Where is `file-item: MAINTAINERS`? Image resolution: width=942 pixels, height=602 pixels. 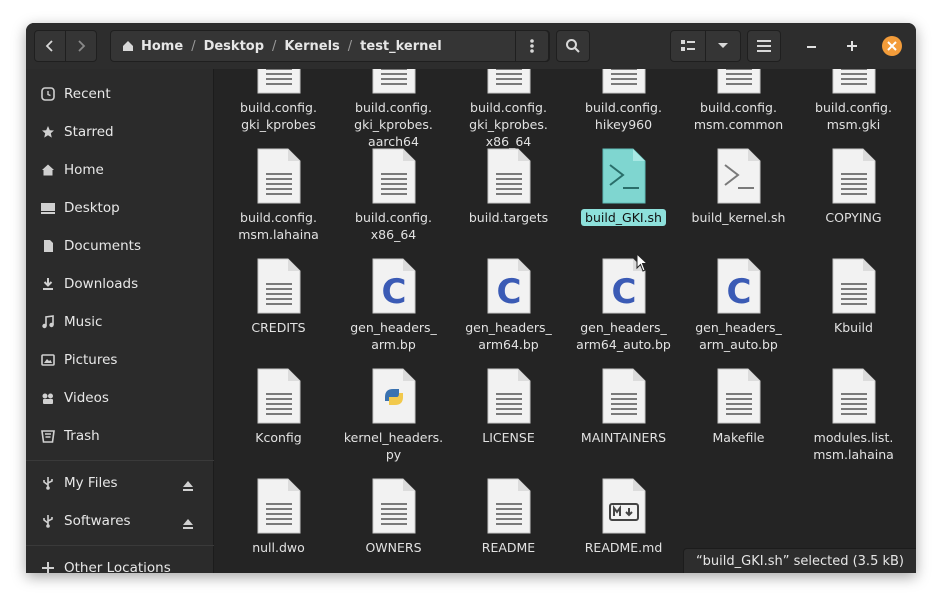
file-item: MAINTAINERS is located at coordinates (623, 412).